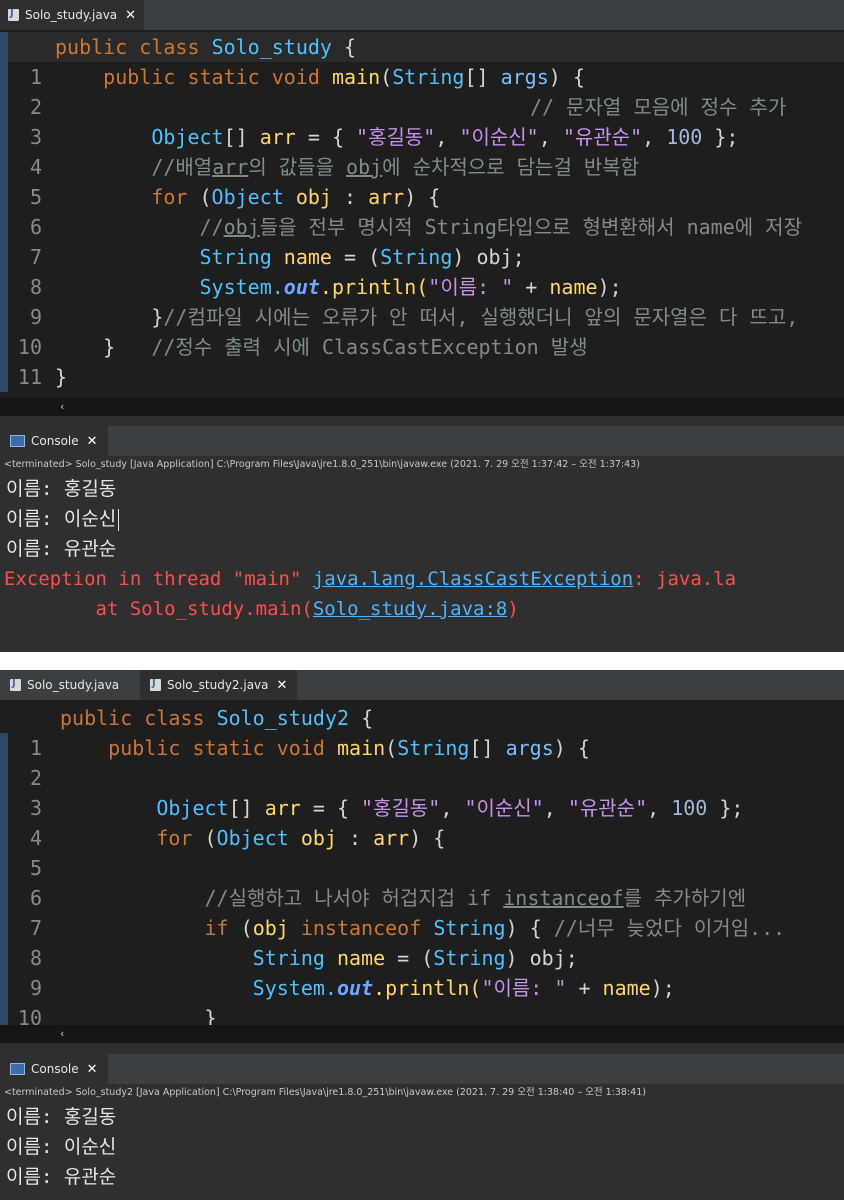 The height and width of the screenshot is (1200, 844). What do you see at coordinates (422, 60) in the screenshot?
I see `code-line: 1 public class Solo_study {` at bounding box center [422, 60].